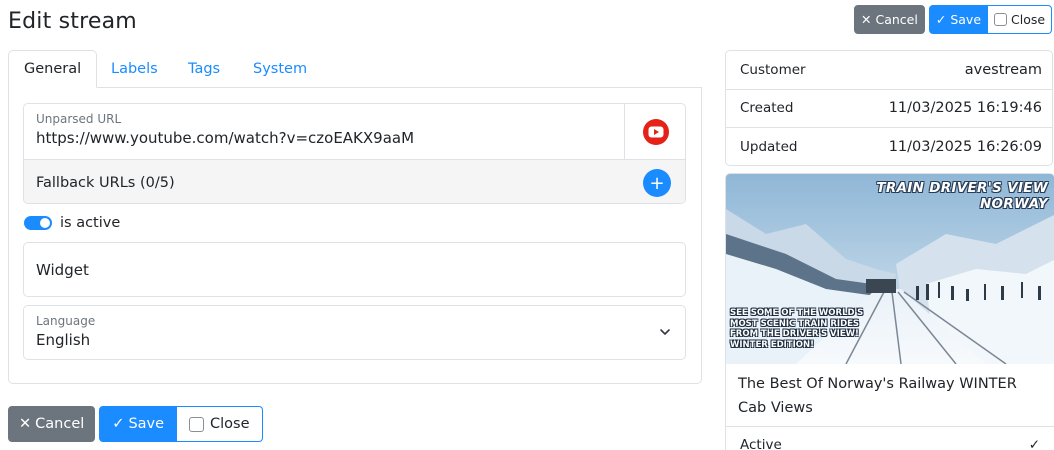  What do you see at coordinates (889, 70) in the screenshot?
I see `info-row-customer: Customer avestream` at bounding box center [889, 70].